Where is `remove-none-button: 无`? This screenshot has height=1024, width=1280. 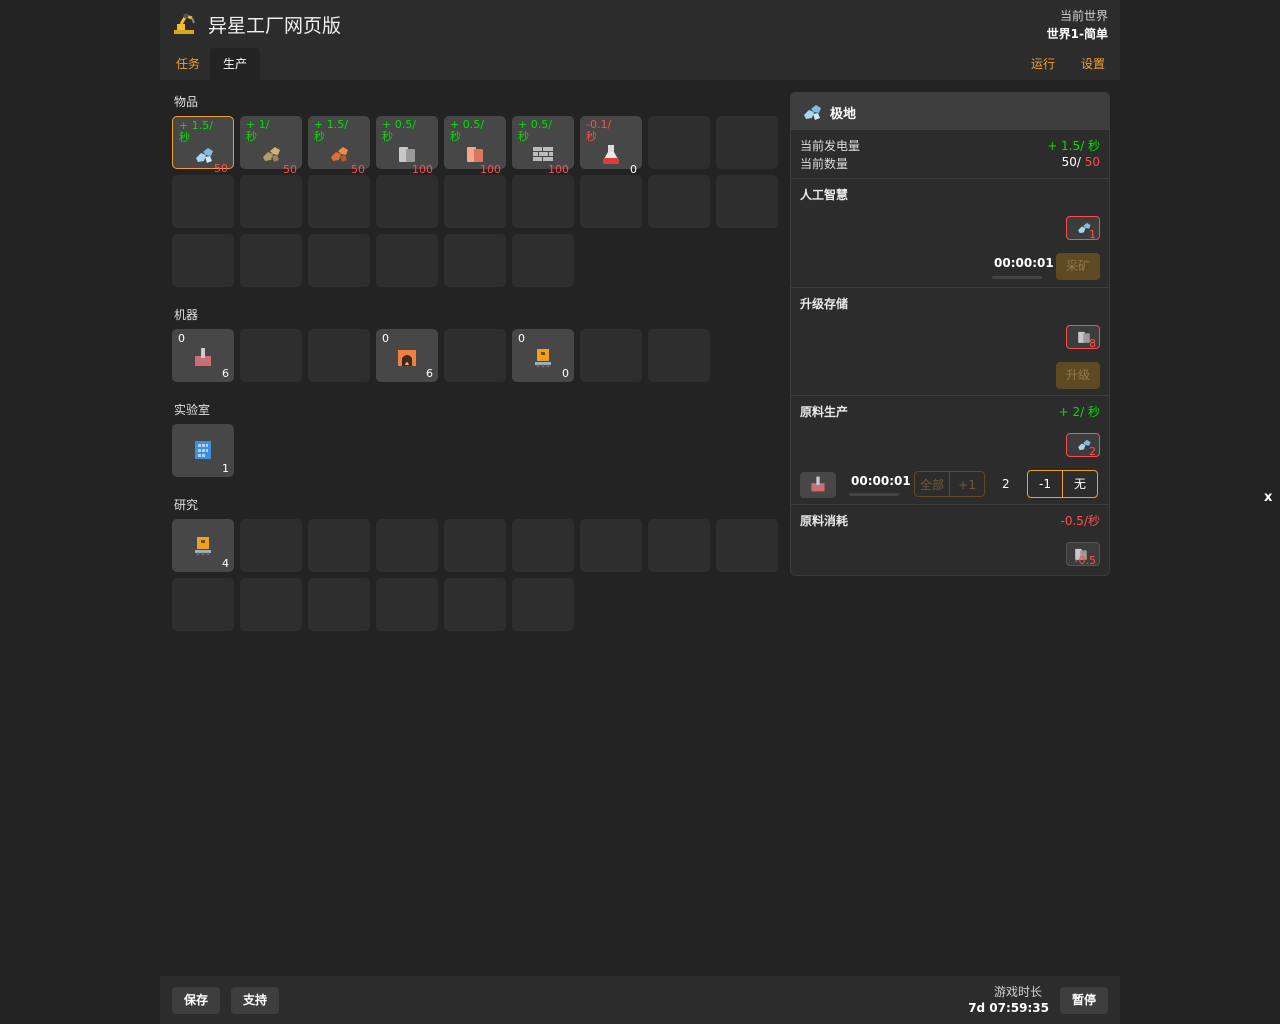 remove-none-button: 无 is located at coordinates (1080, 484).